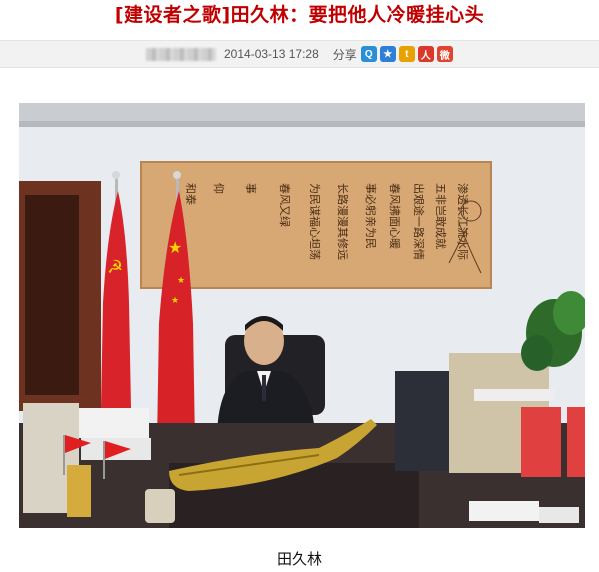  What do you see at coordinates (299, 15) in the screenshot?
I see `article-headline: [建设者之歌]田久林：要把他人冷暖挂心头` at bounding box center [299, 15].